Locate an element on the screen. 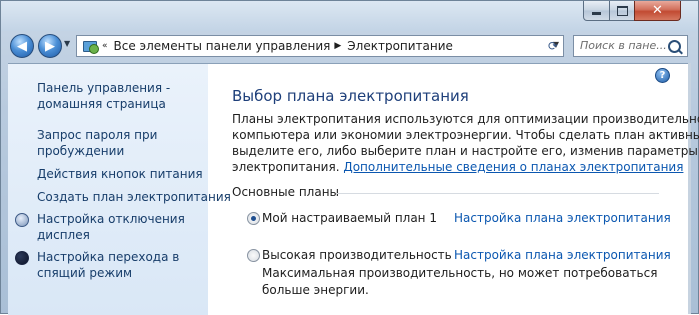 This screenshot has width=699, height=315. minimize-icon is located at coordinates (596, 13).